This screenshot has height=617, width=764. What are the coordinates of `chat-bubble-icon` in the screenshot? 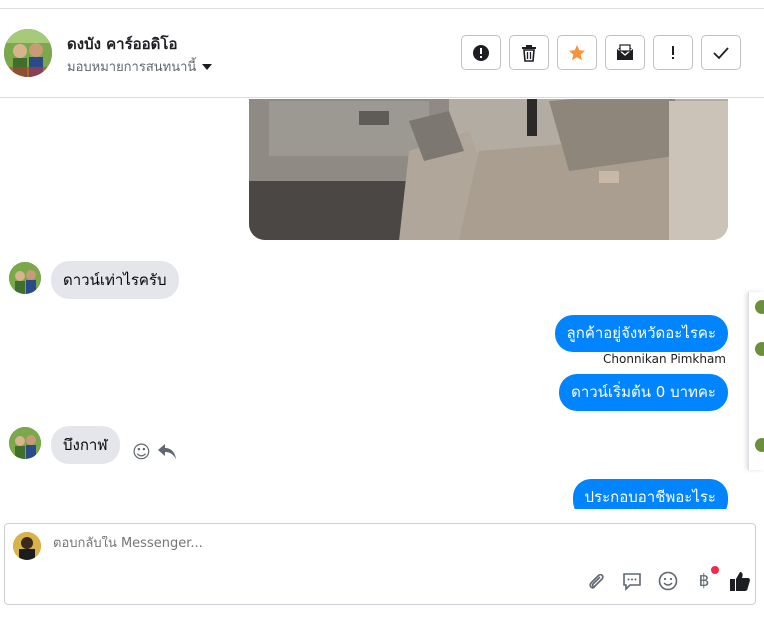 It's located at (632, 582).